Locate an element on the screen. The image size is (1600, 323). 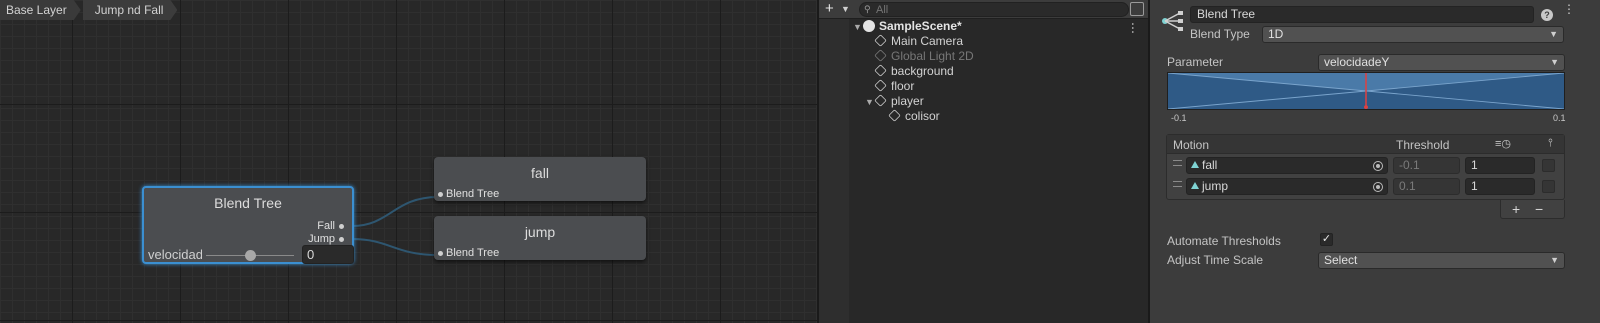
parameter-label: Parameter is located at coordinates (1195, 62).